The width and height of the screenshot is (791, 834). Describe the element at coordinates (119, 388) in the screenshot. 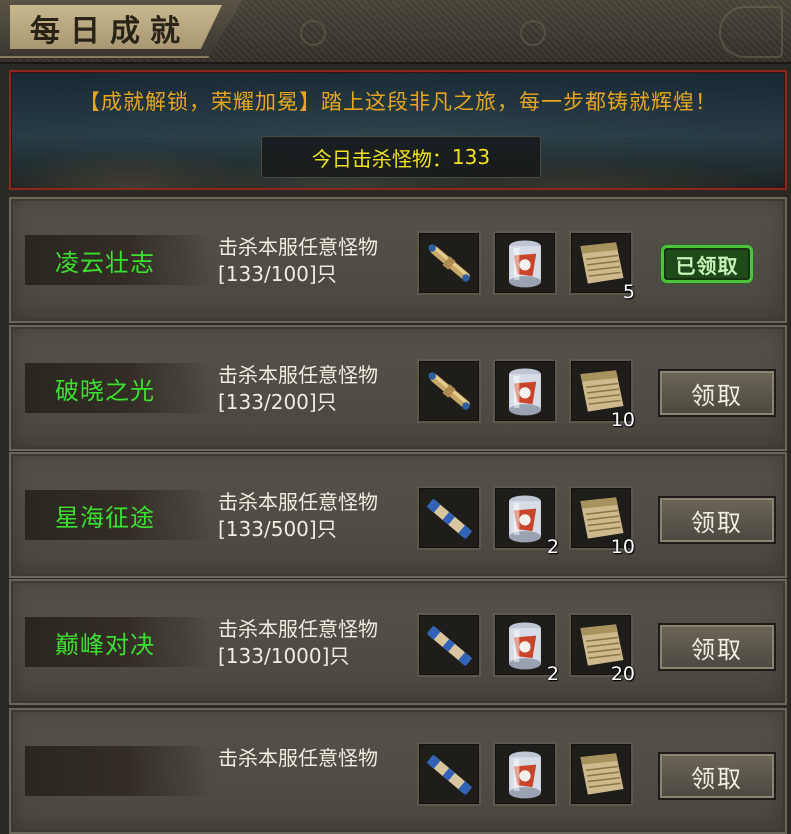

I see `achievement-name: 破晓之光` at that location.